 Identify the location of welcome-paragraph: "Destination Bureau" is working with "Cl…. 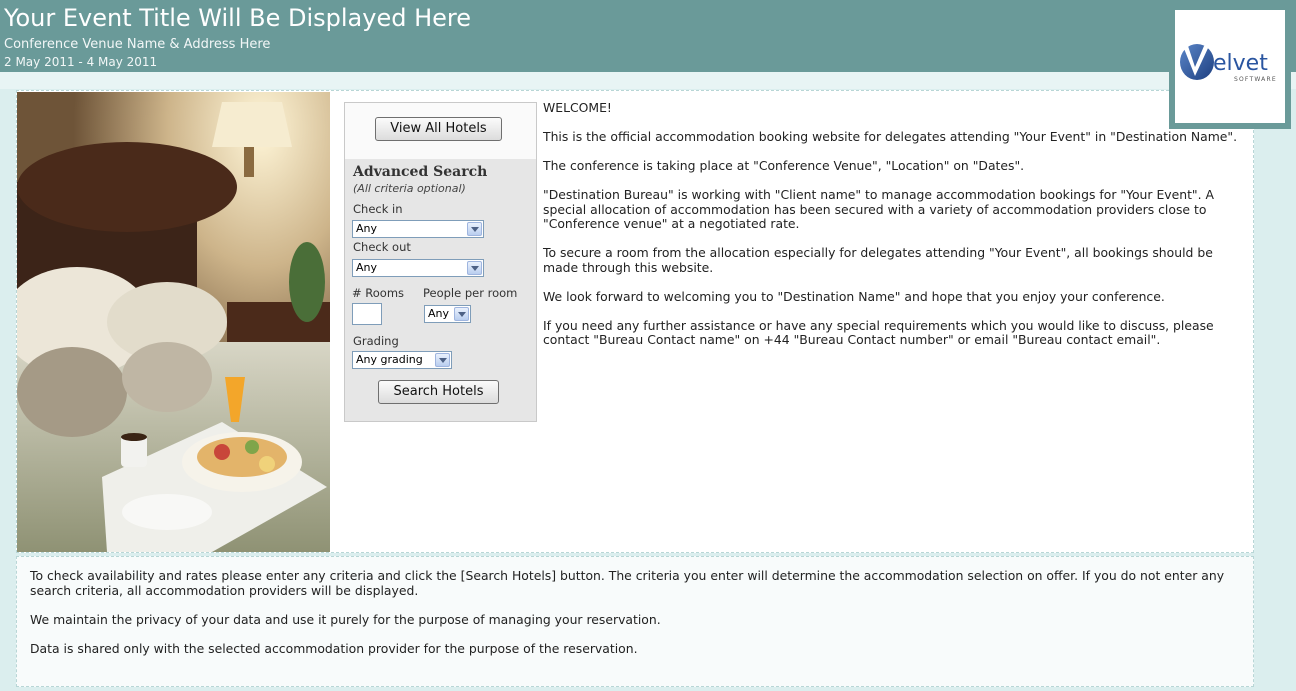
(878, 209).